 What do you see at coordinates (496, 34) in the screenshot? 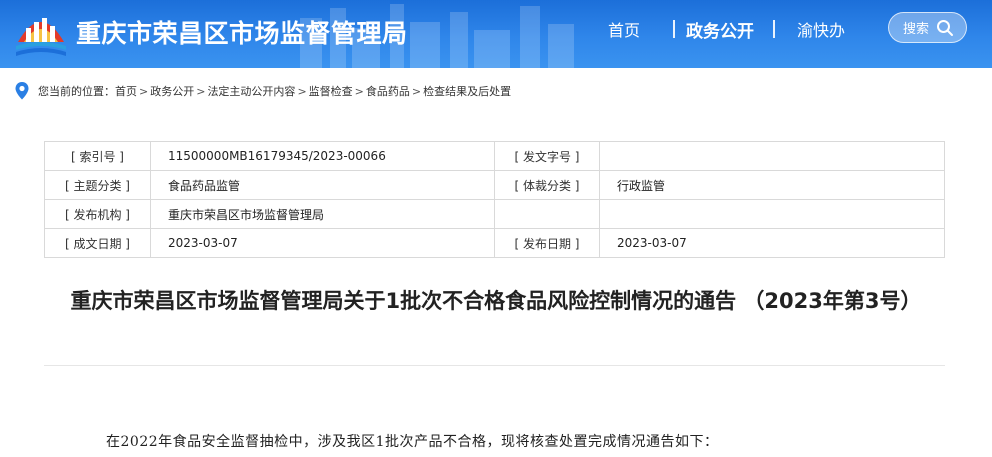
I see `site-header: 重庆市荣昌区市场监督管理局 首页 政务公开 渝快办 搜索` at bounding box center [496, 34].